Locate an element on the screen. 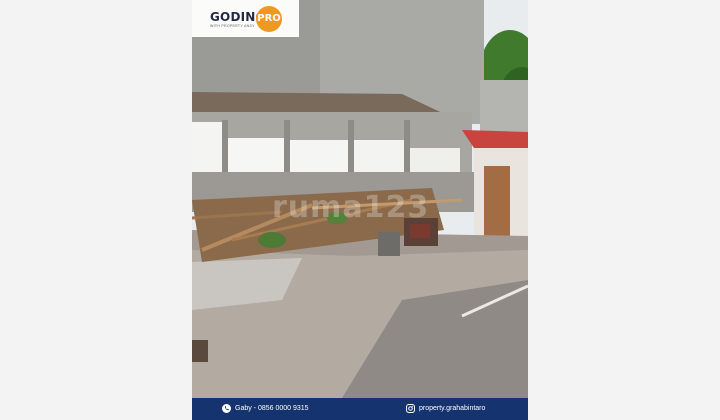  logo-pro-badge: PRO is located at coordinates (269, 19).